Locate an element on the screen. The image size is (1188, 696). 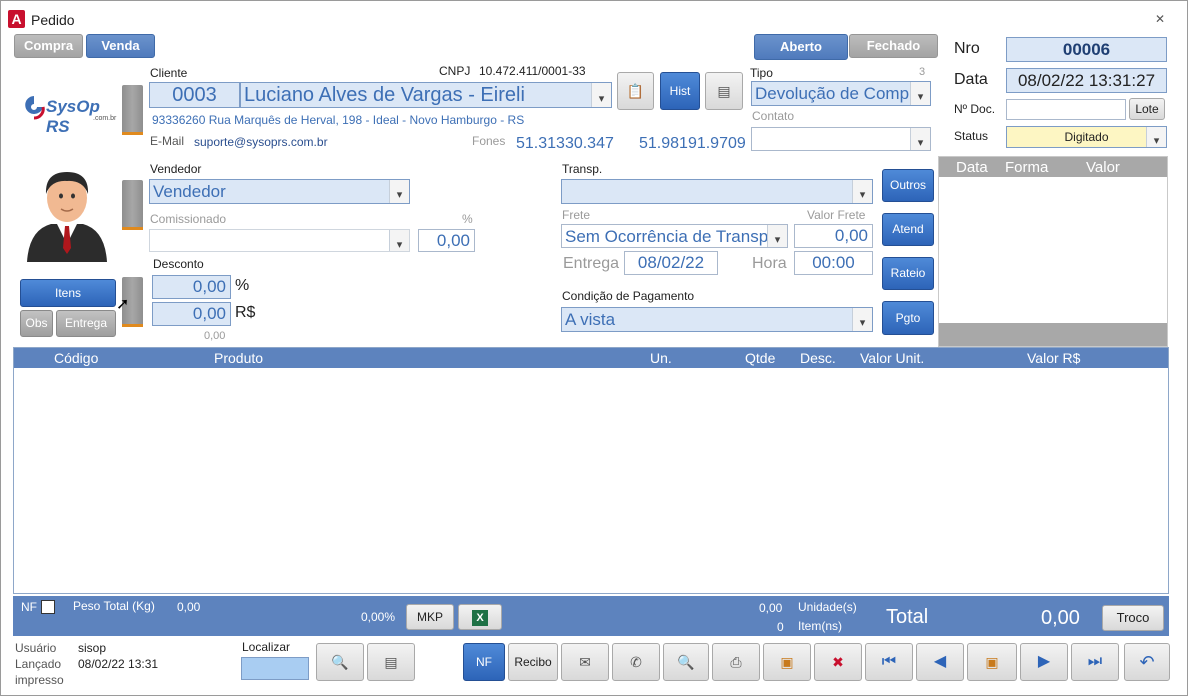
edit-record-button: ▣ is located at coordinates (992, 662).